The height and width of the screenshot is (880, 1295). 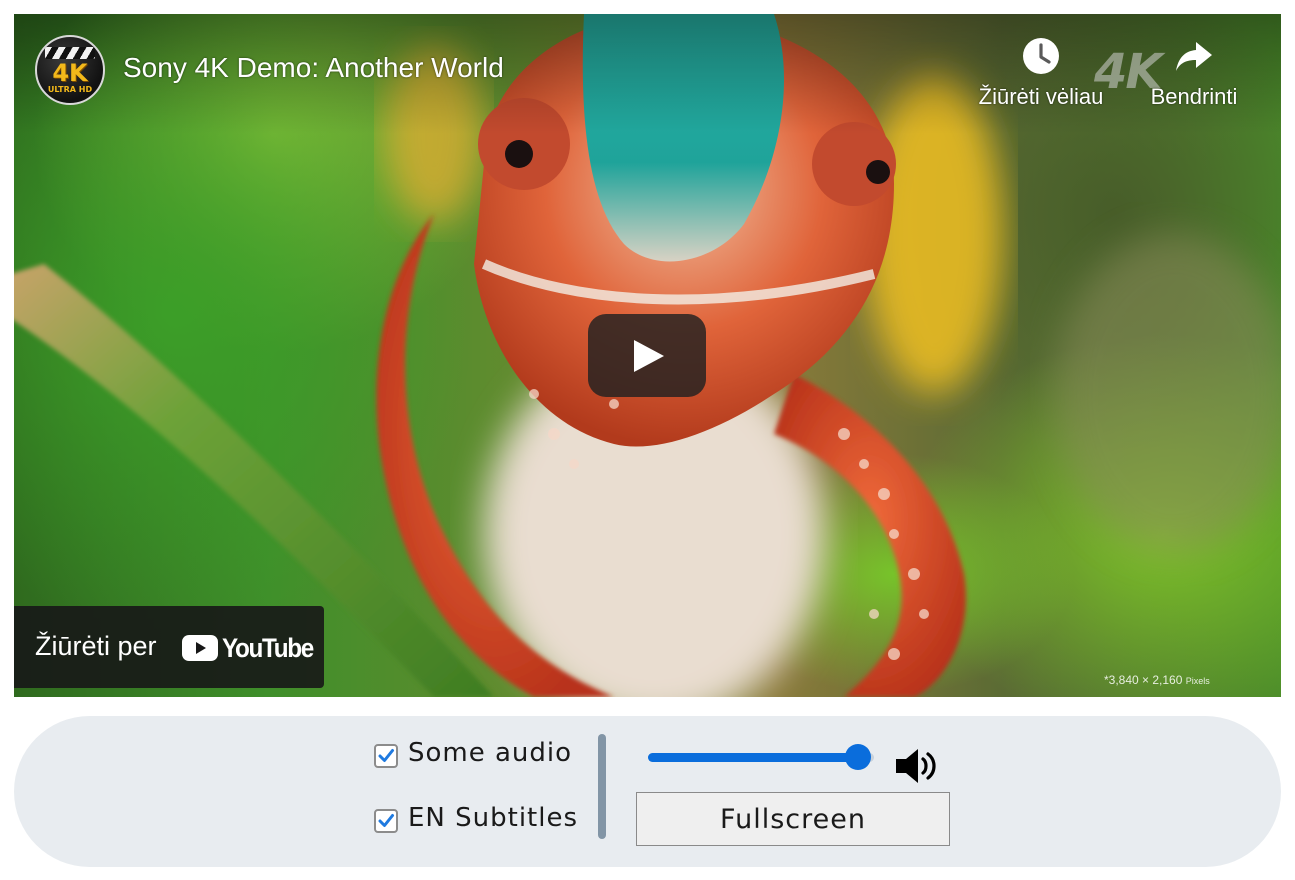 I want to click on watch-on-label: Žiūrėti per, so click(x=96, y=646).